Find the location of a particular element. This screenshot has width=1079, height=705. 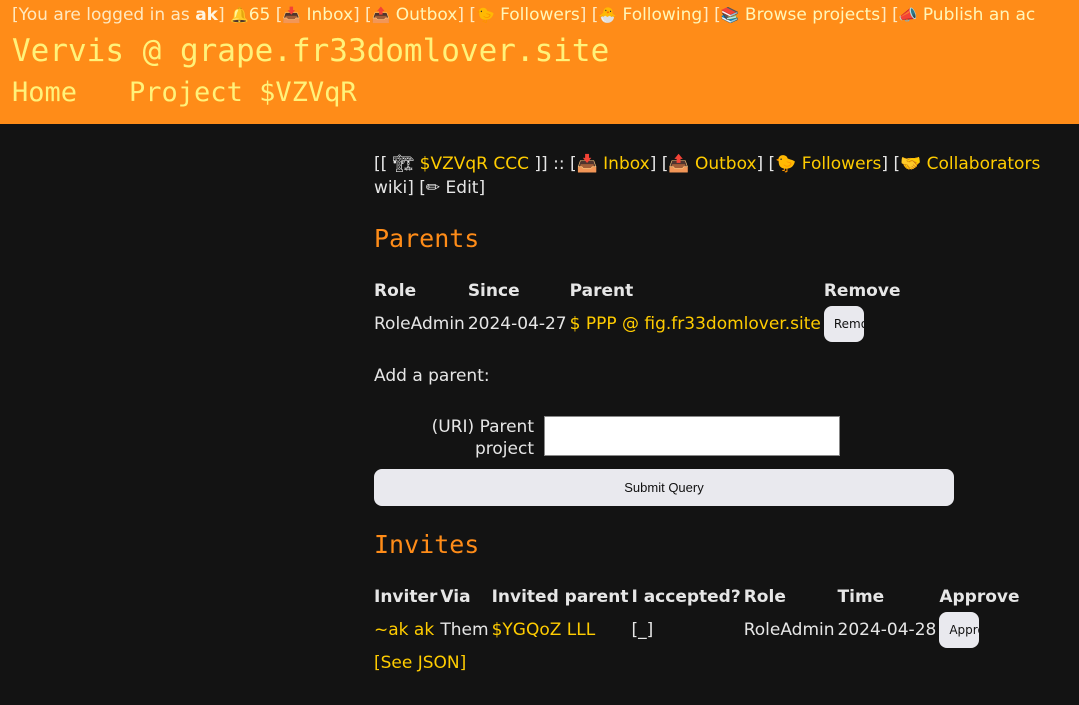

project-outbox-label: Outbox is located at coordinates (725, 164).